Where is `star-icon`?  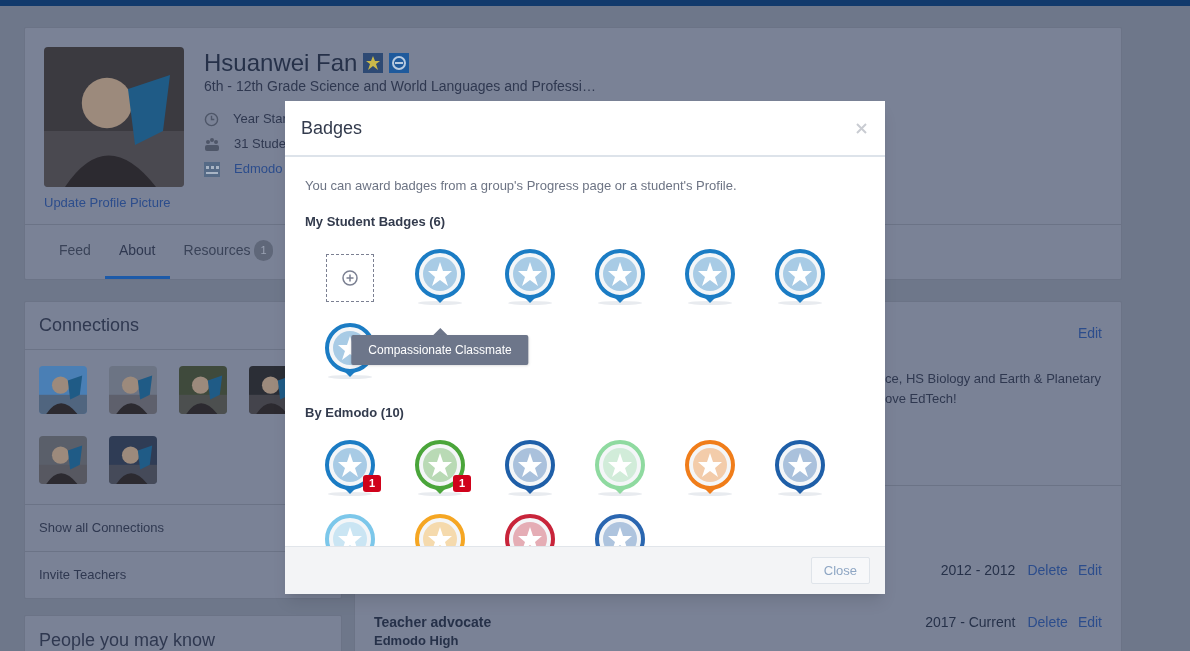
star-icon is located at coordinates (373, 63).